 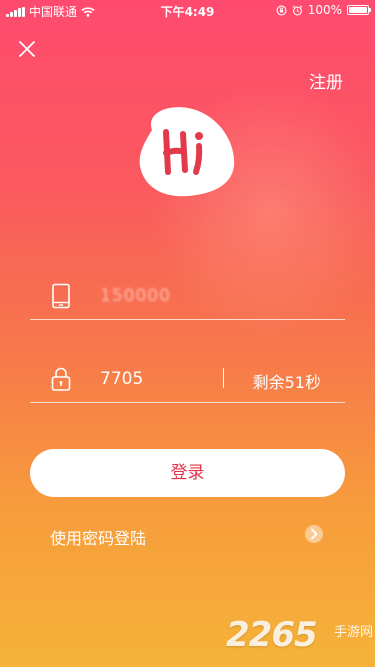 I want to click on resend-countdown: 剩余51秒, so click(x=287, y=381).